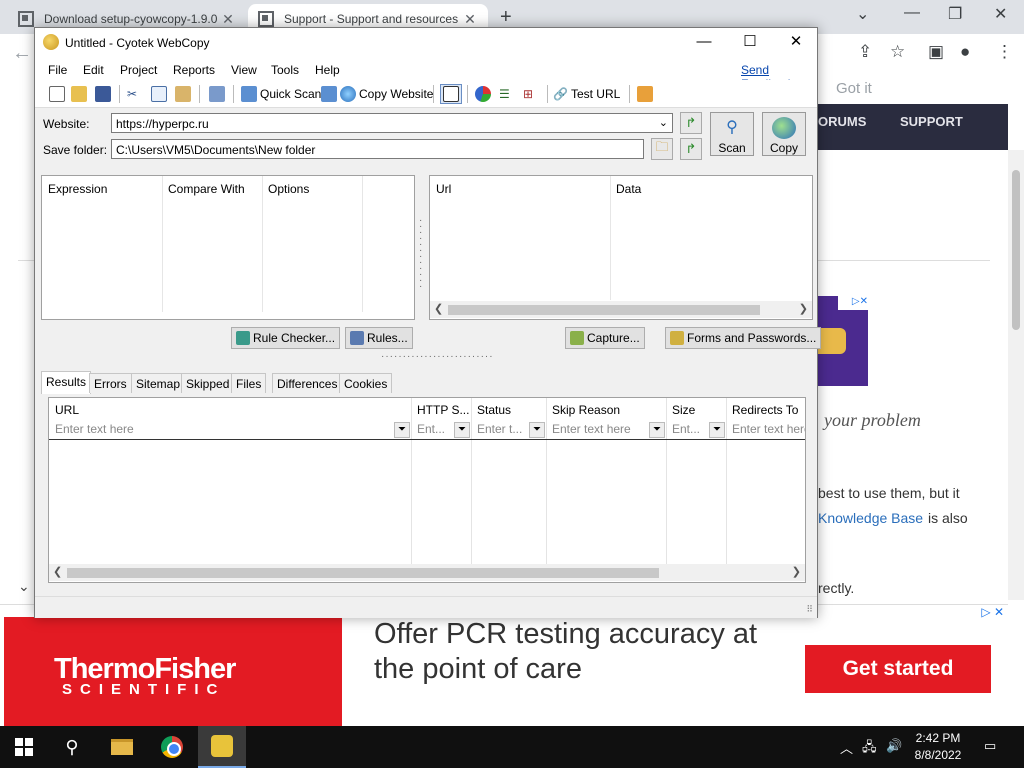 This screenshot has width=1024, height=768. Describe the element at coordinates (285, 70) in the screenshot. I see `menu-tools: Tools` at that location.